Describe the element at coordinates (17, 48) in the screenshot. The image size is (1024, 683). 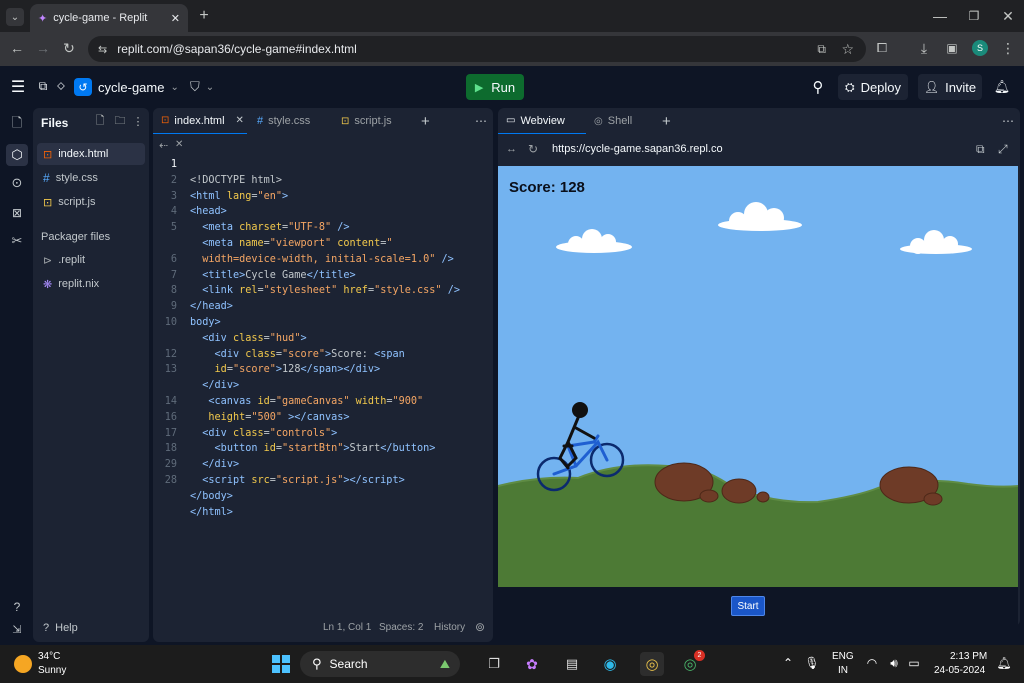
I see `back-icon: ←` at that location.